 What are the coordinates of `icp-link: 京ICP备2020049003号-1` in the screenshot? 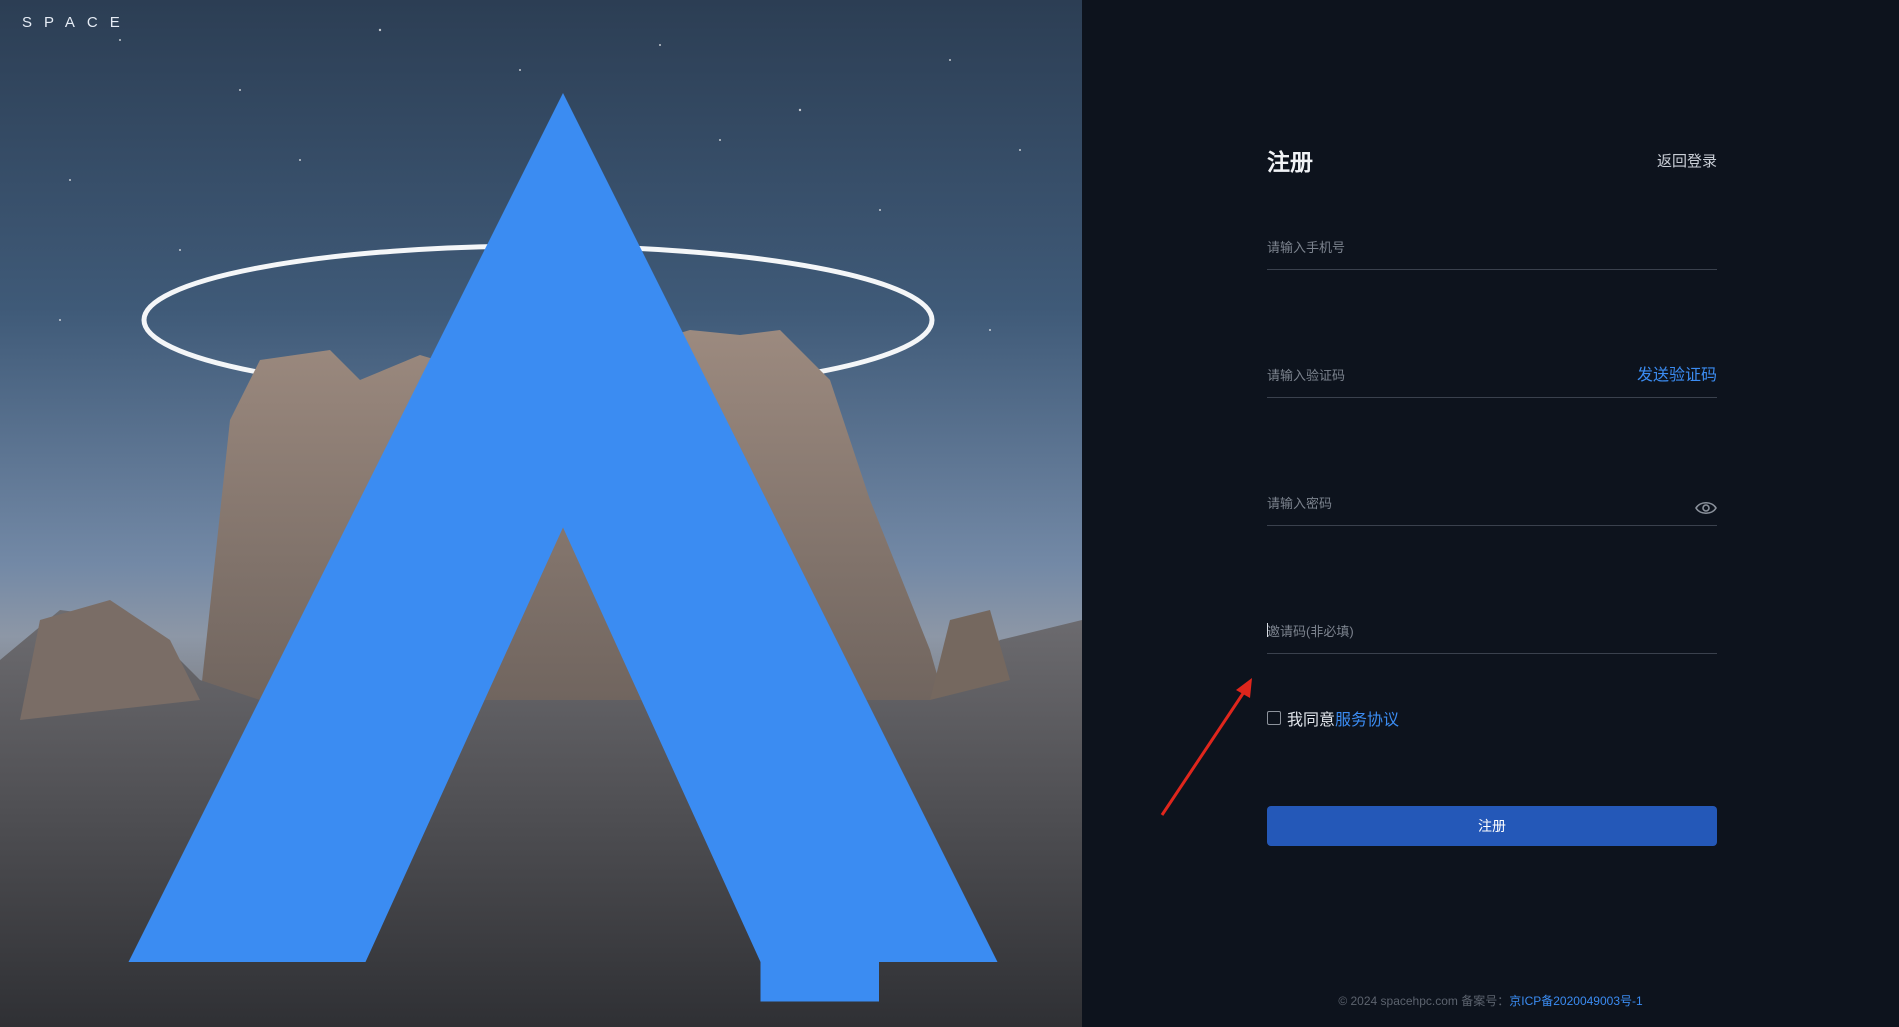 It's located at (1575, 1001).